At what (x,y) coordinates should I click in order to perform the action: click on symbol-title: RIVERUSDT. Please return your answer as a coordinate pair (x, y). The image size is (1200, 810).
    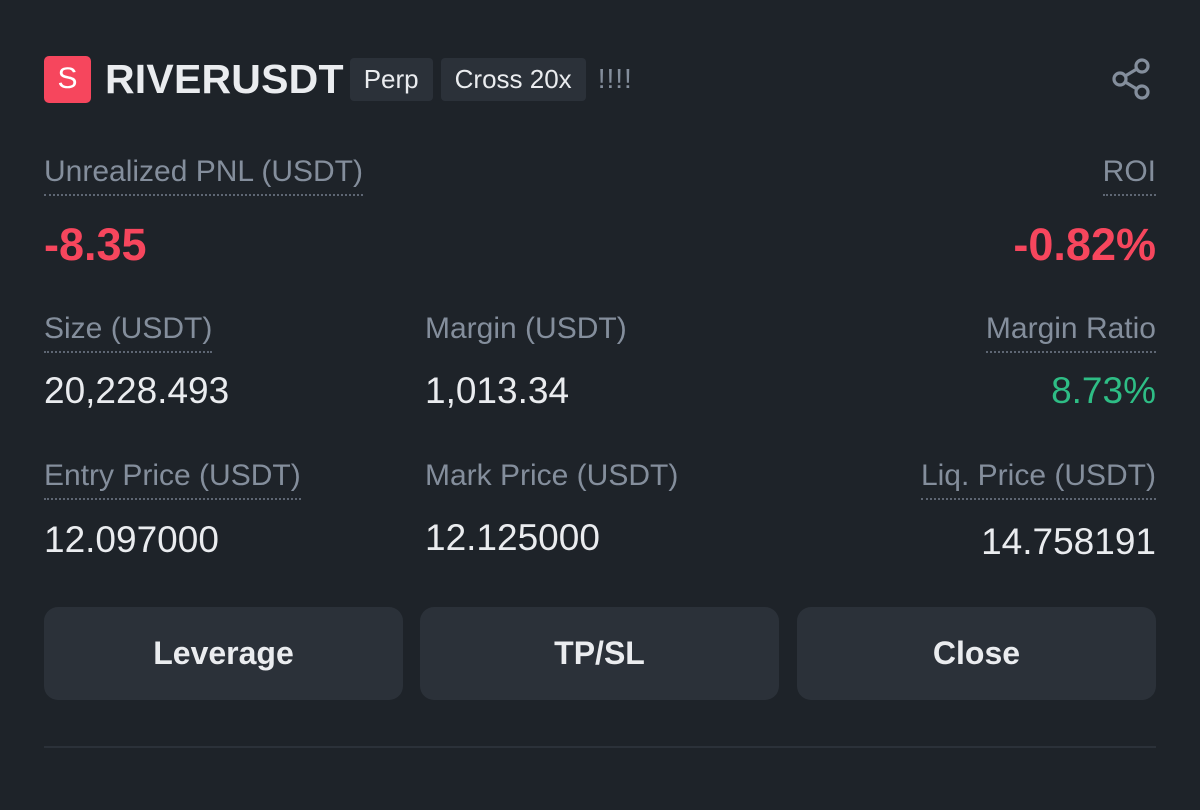
    Looking at the image, I should click on (224, 79).